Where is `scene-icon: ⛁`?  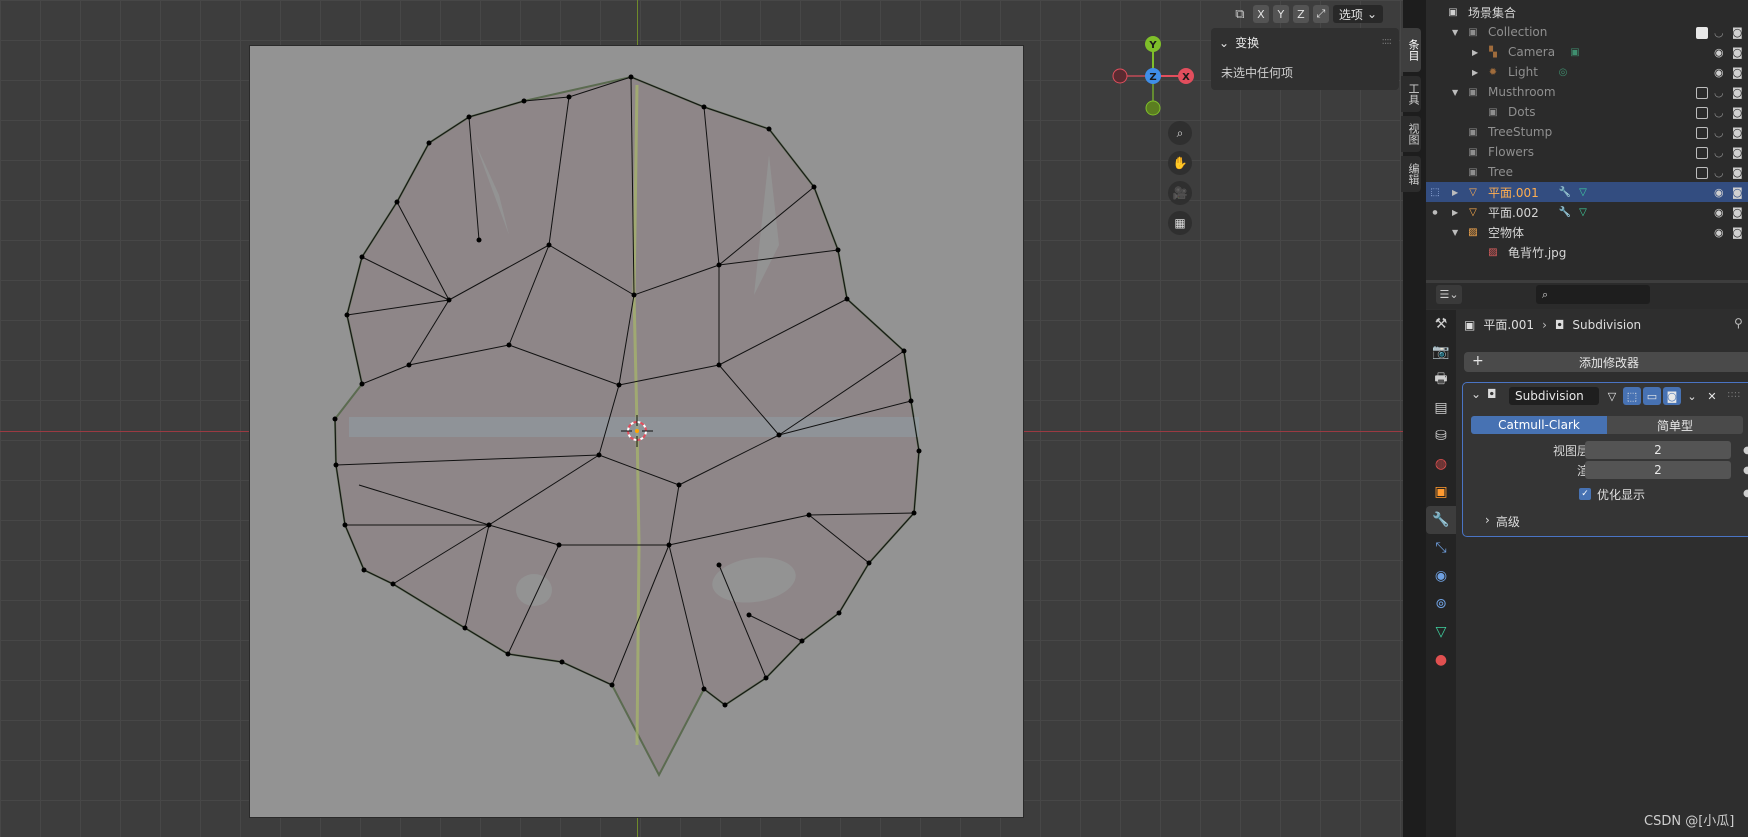
scene-icon: ⛁ is located at coordinates (1441, 436).